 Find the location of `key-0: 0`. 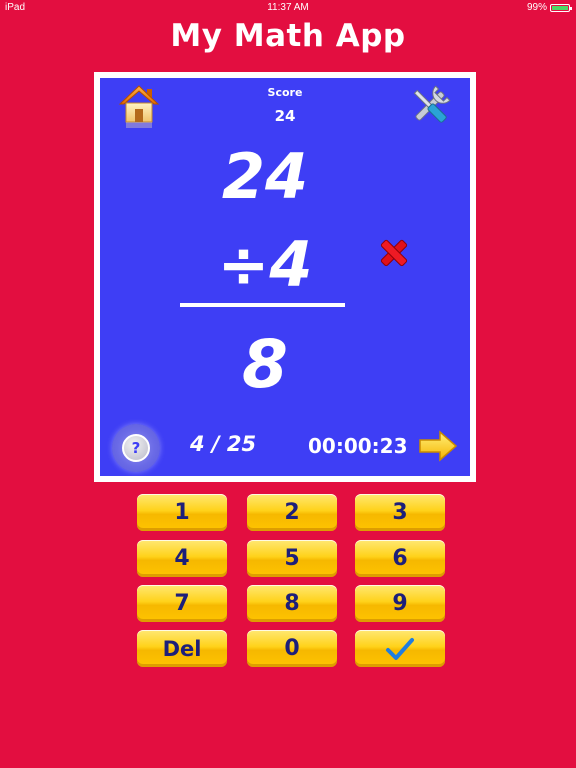

key-0: 0 is located at coordinates (292, 648).